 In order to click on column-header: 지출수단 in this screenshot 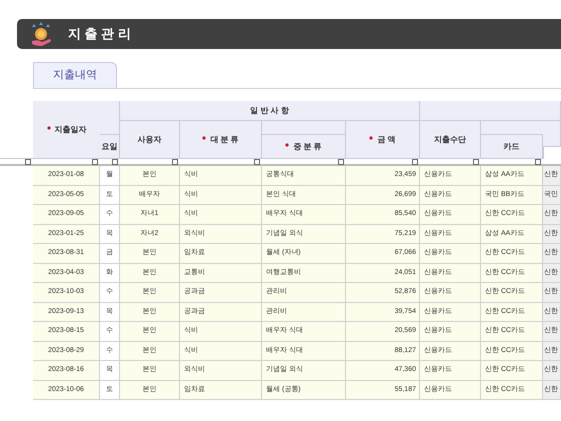, I will do `click(450, 140)`.